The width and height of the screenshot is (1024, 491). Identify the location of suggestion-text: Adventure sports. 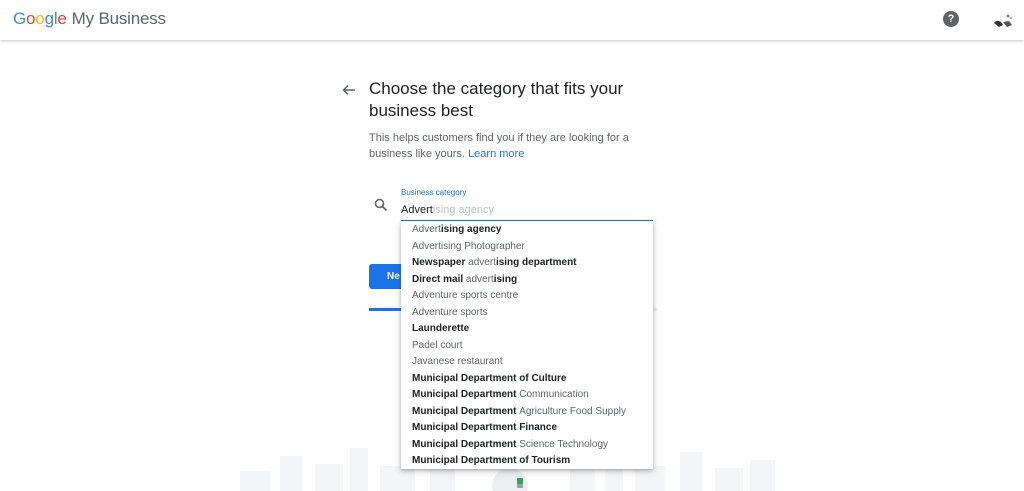
(450, 312).